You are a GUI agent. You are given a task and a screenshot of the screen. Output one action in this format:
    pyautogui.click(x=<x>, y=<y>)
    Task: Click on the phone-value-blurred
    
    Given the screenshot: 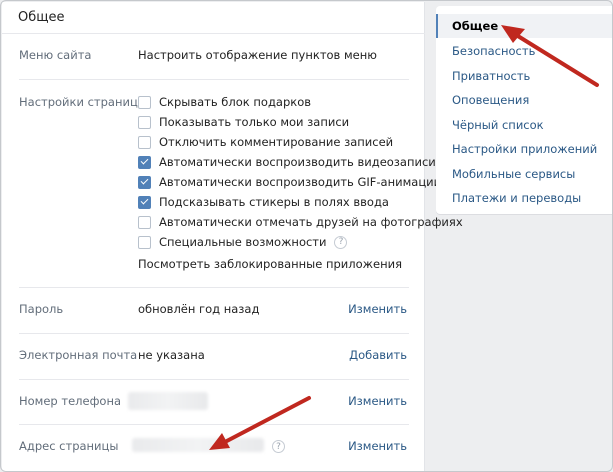 What is the action you would take?
    pyautogui.click(x=168, y=401)
    